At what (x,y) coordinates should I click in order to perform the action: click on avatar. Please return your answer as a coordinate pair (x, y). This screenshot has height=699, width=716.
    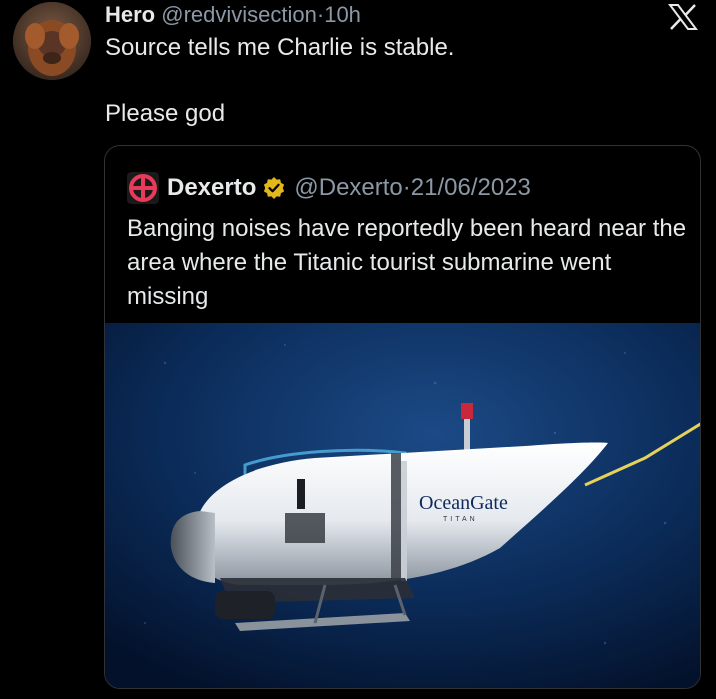
    Looking at the image, I should click on (52, 41).